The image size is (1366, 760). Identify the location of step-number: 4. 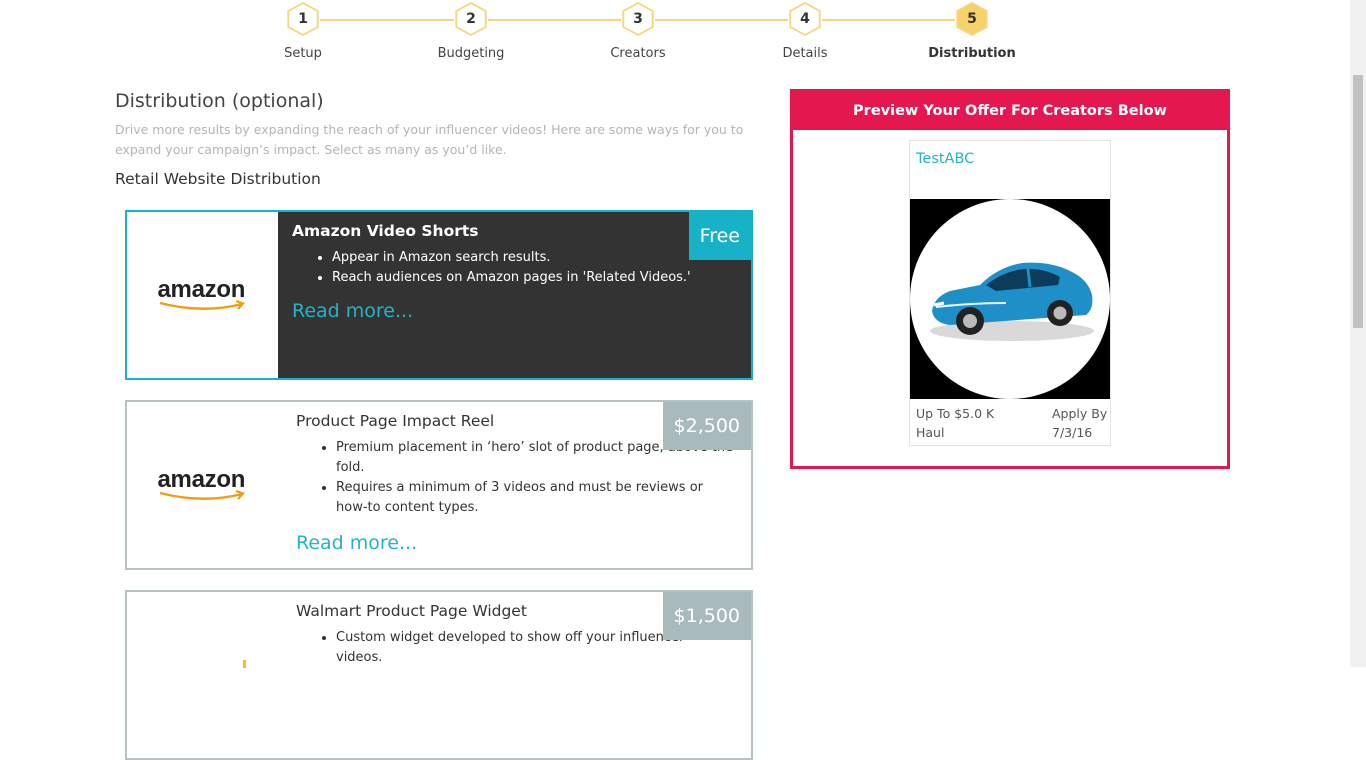
(805, 19).